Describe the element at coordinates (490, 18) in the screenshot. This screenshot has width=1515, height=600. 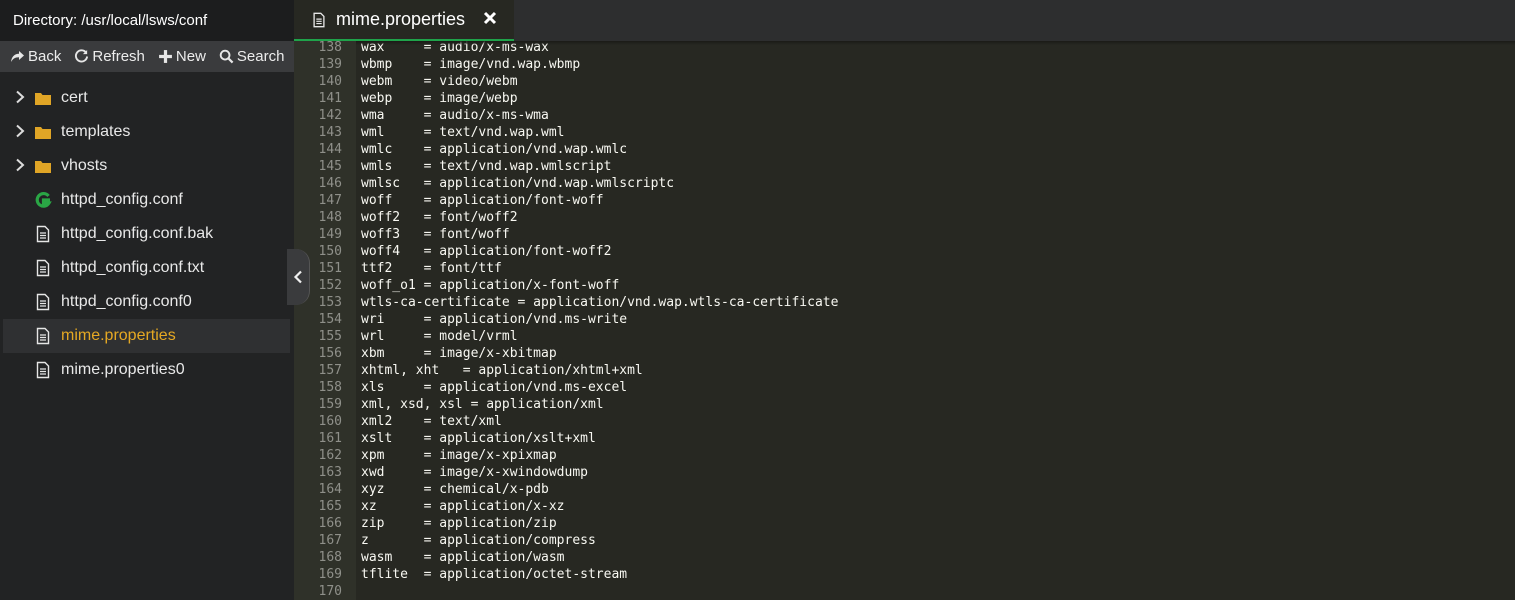
I see `close-icon` at that location.